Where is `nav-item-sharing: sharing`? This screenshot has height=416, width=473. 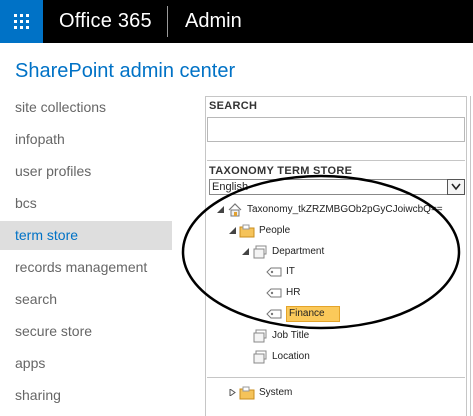 nav-item-sharing: sharing is located at coordinates (86, 395).